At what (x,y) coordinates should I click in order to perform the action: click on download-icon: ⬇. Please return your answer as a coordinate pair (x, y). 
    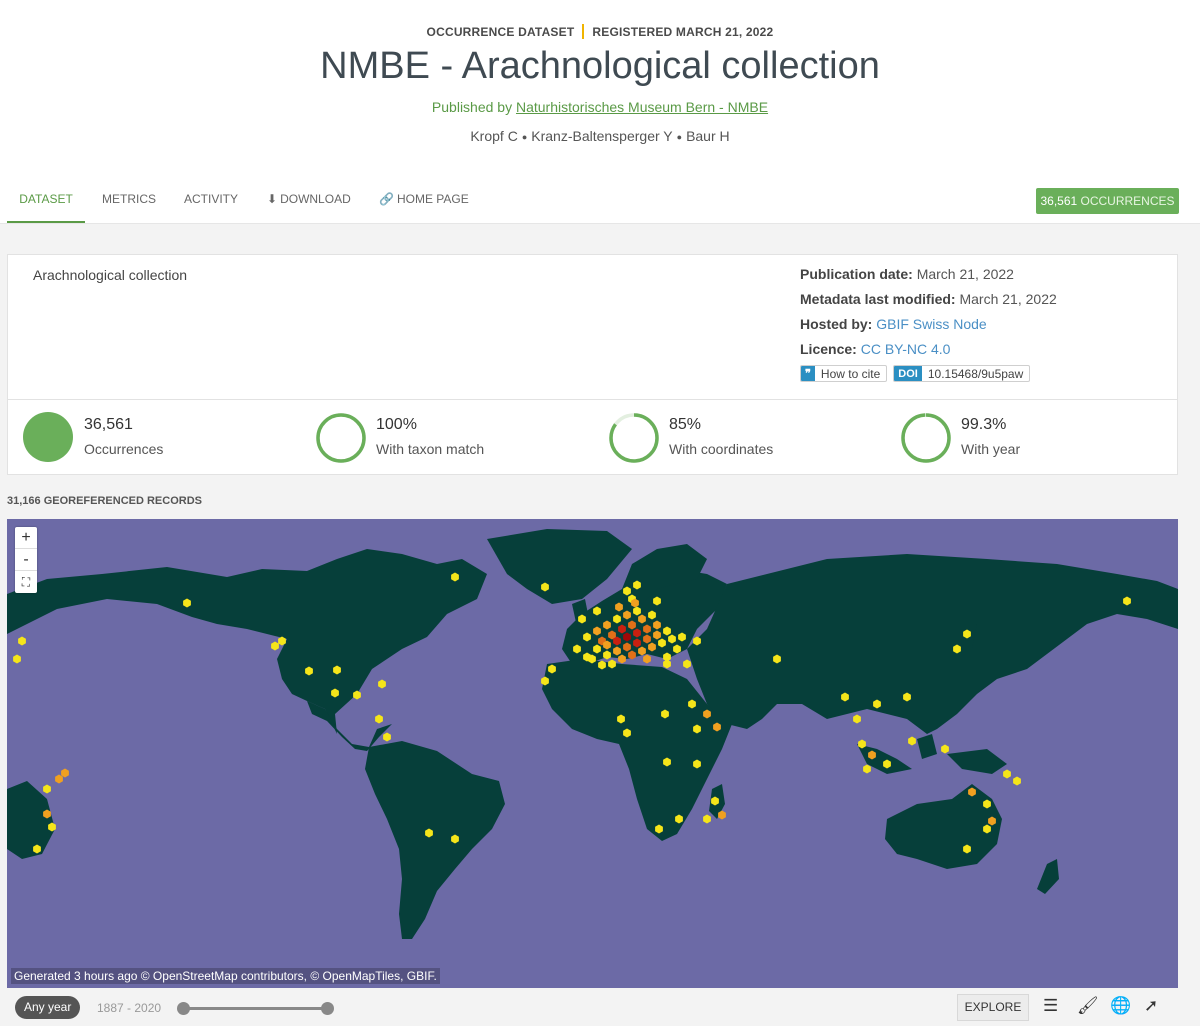
    Looking at the image, I should click on (272, 199).